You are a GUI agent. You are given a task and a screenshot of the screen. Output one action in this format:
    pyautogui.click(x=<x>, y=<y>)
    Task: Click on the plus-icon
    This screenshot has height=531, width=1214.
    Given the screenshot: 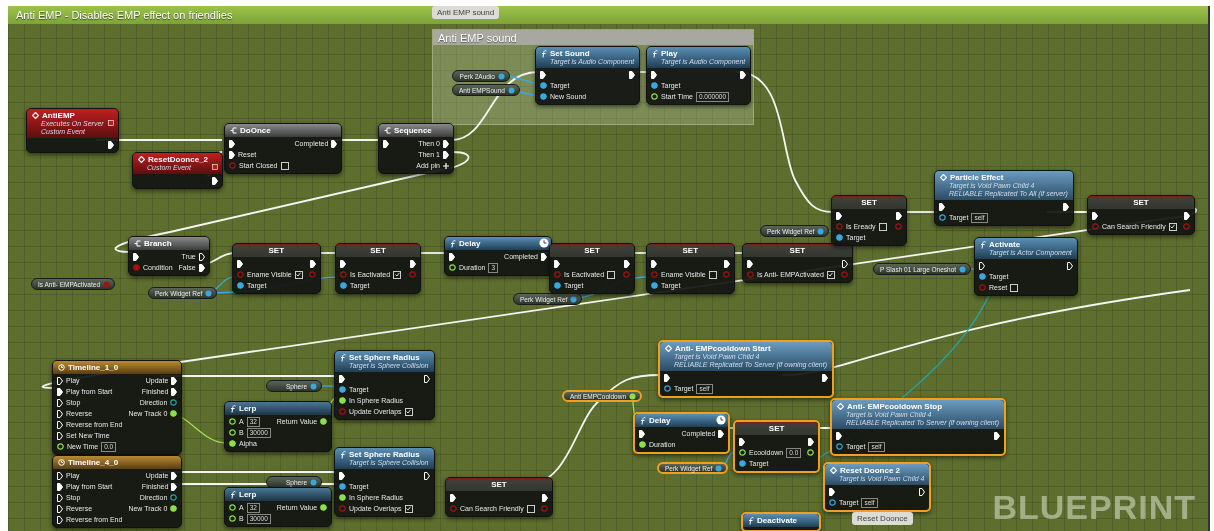 What is the action you would take?
    pyautogui.click(x=446, y=165)
    